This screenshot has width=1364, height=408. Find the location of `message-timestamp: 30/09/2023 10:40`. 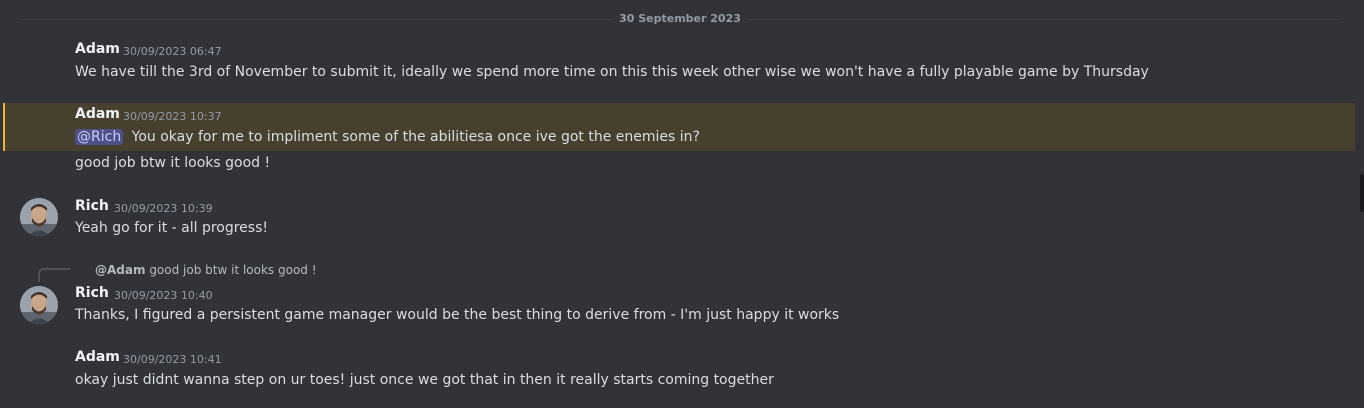

message-timestamp: 30/09/2023 10:40 is located at coordinates (163, 295).